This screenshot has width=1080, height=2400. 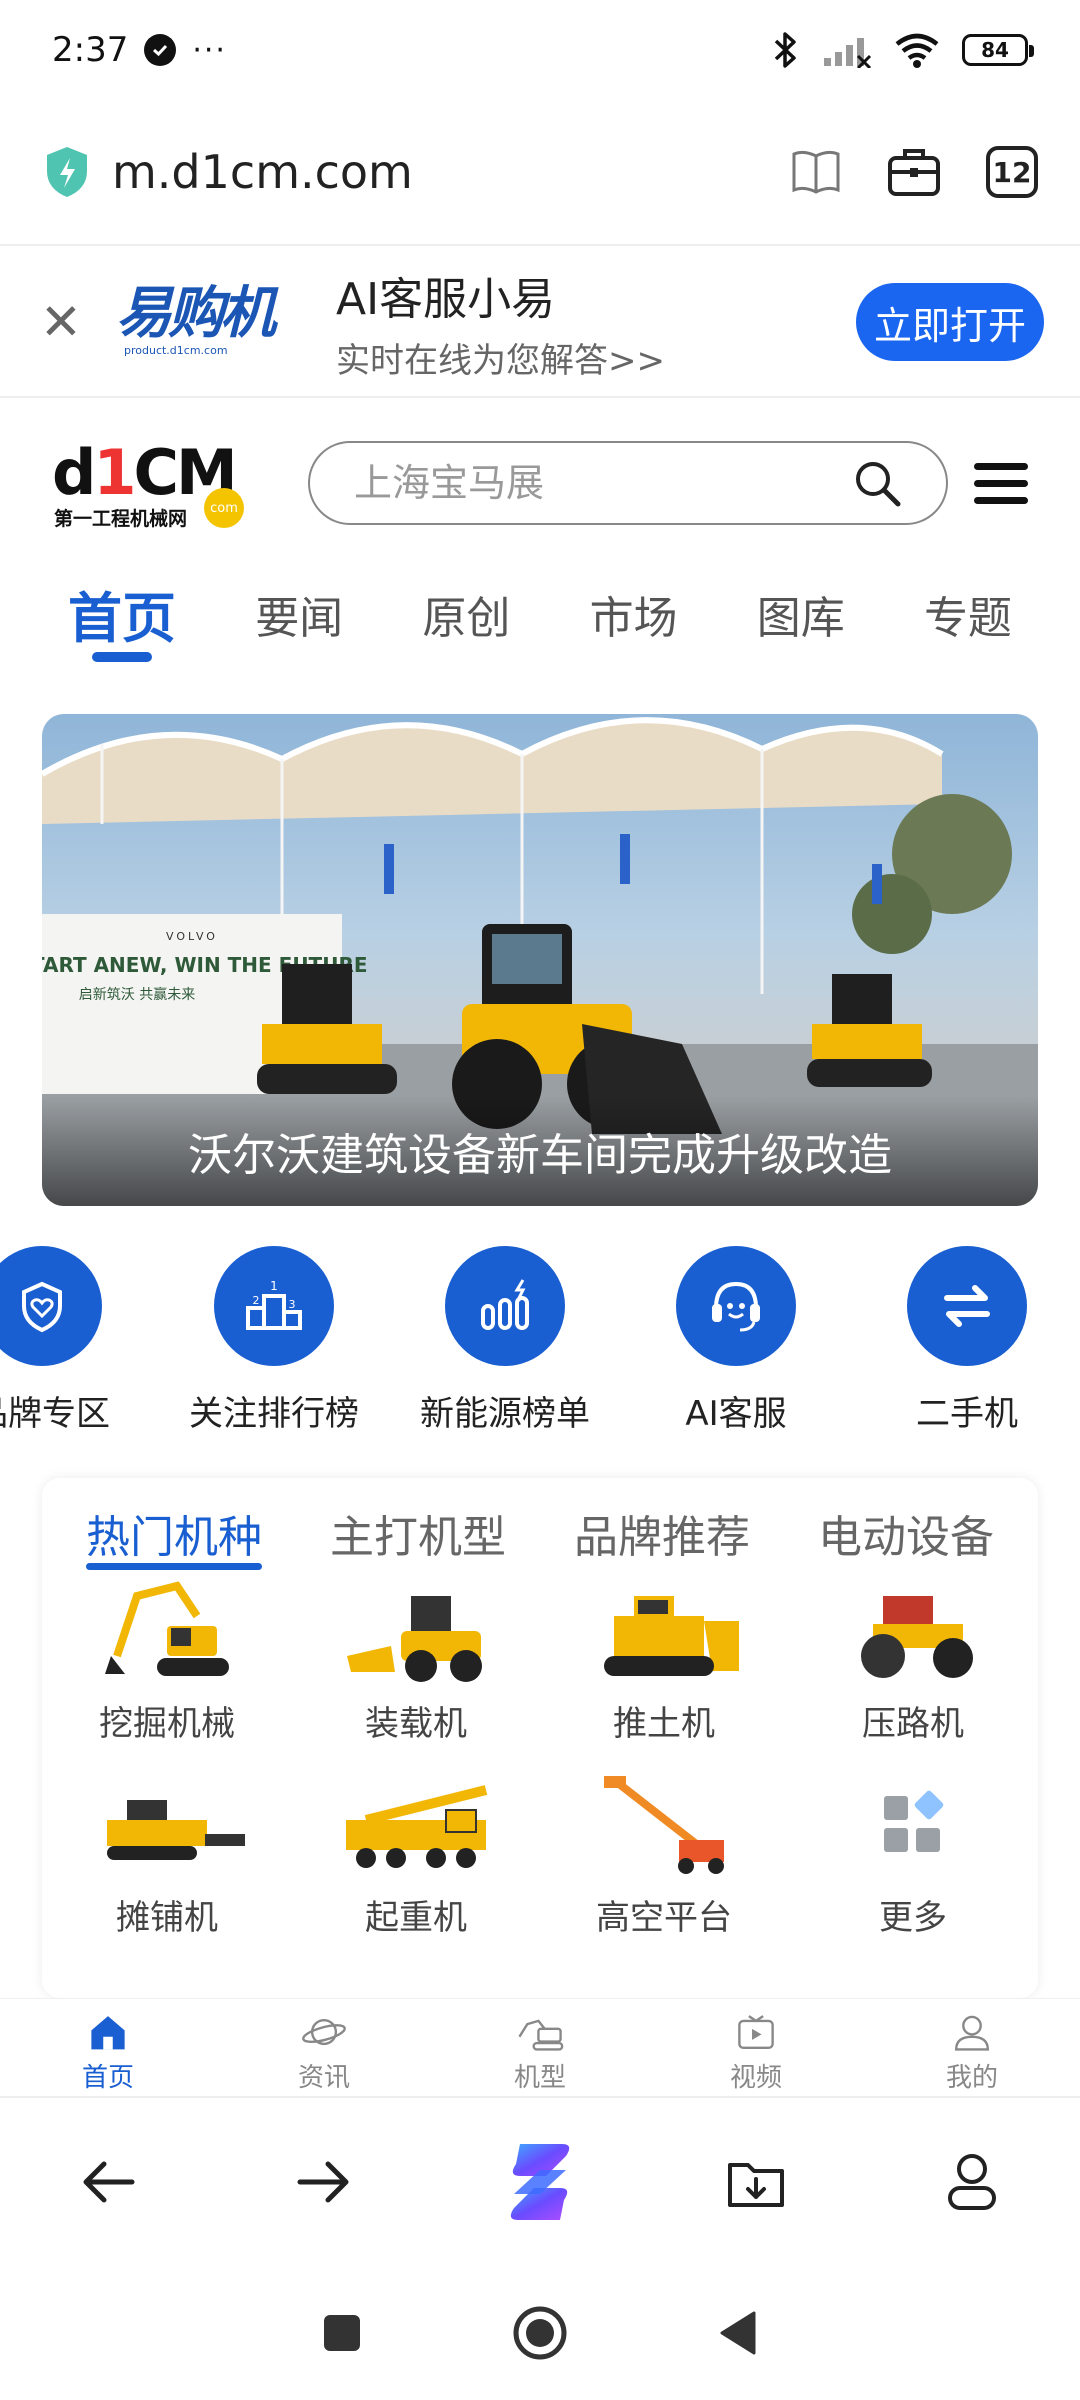 What do you see at coordinates (148, 484) in the screenshot?
I see `d1cm-logo: d1CM 第一工程机械网 com` at bounding box center [148, 484].